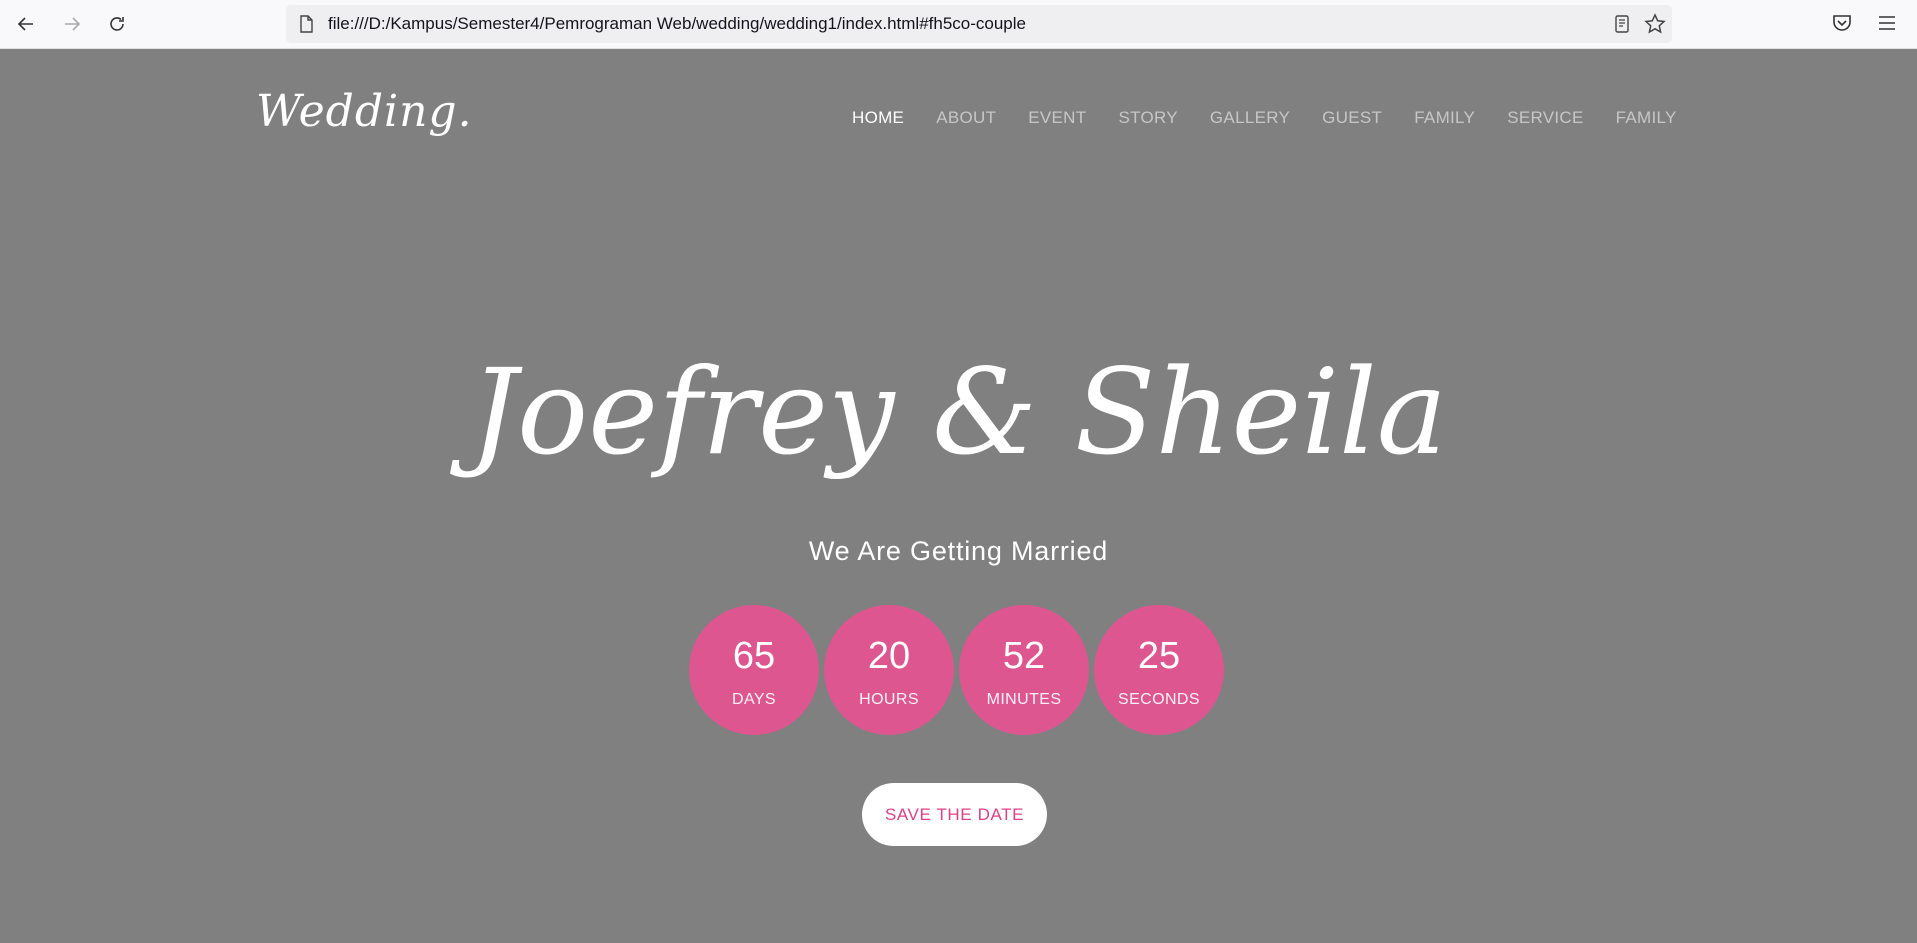  Describe the element at coordinates (1057, 118) in the screenshot. I see `nav-item-event: EVENT` at that location.